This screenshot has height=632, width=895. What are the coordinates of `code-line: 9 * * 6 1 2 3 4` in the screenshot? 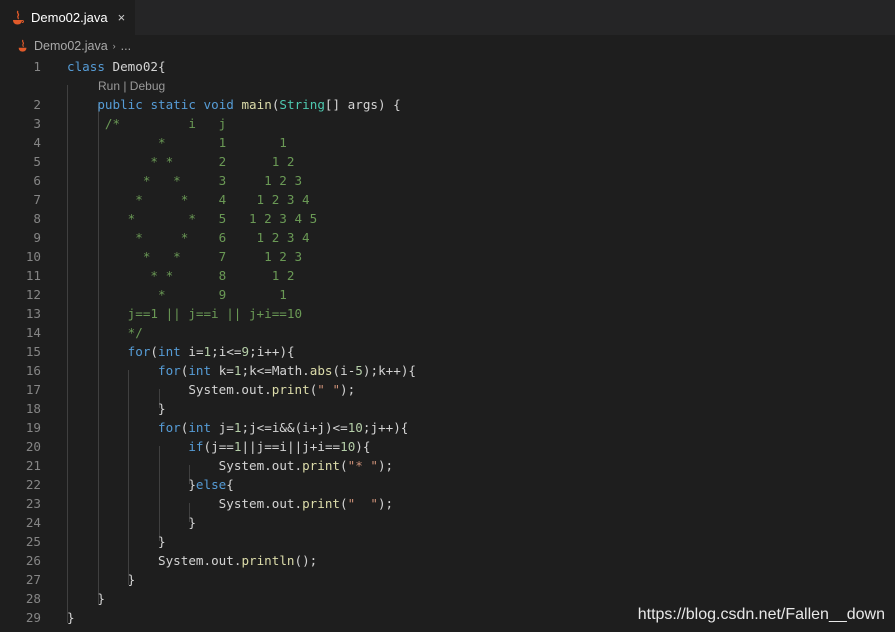 It's located at (447, 237).